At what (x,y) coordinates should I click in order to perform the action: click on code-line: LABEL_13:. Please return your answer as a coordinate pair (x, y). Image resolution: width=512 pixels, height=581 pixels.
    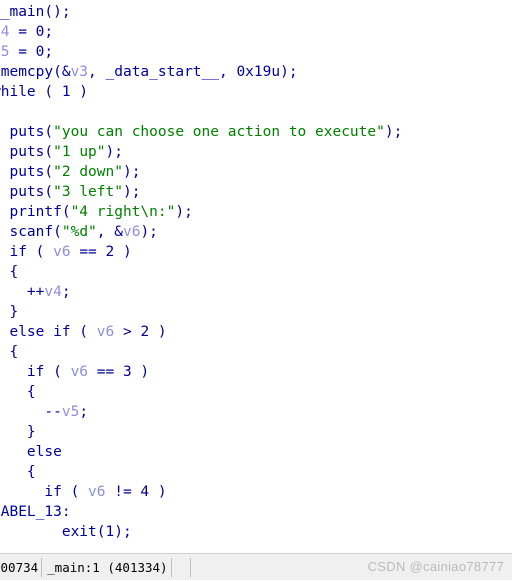
    Looking at the image, I should click on (201, 512).